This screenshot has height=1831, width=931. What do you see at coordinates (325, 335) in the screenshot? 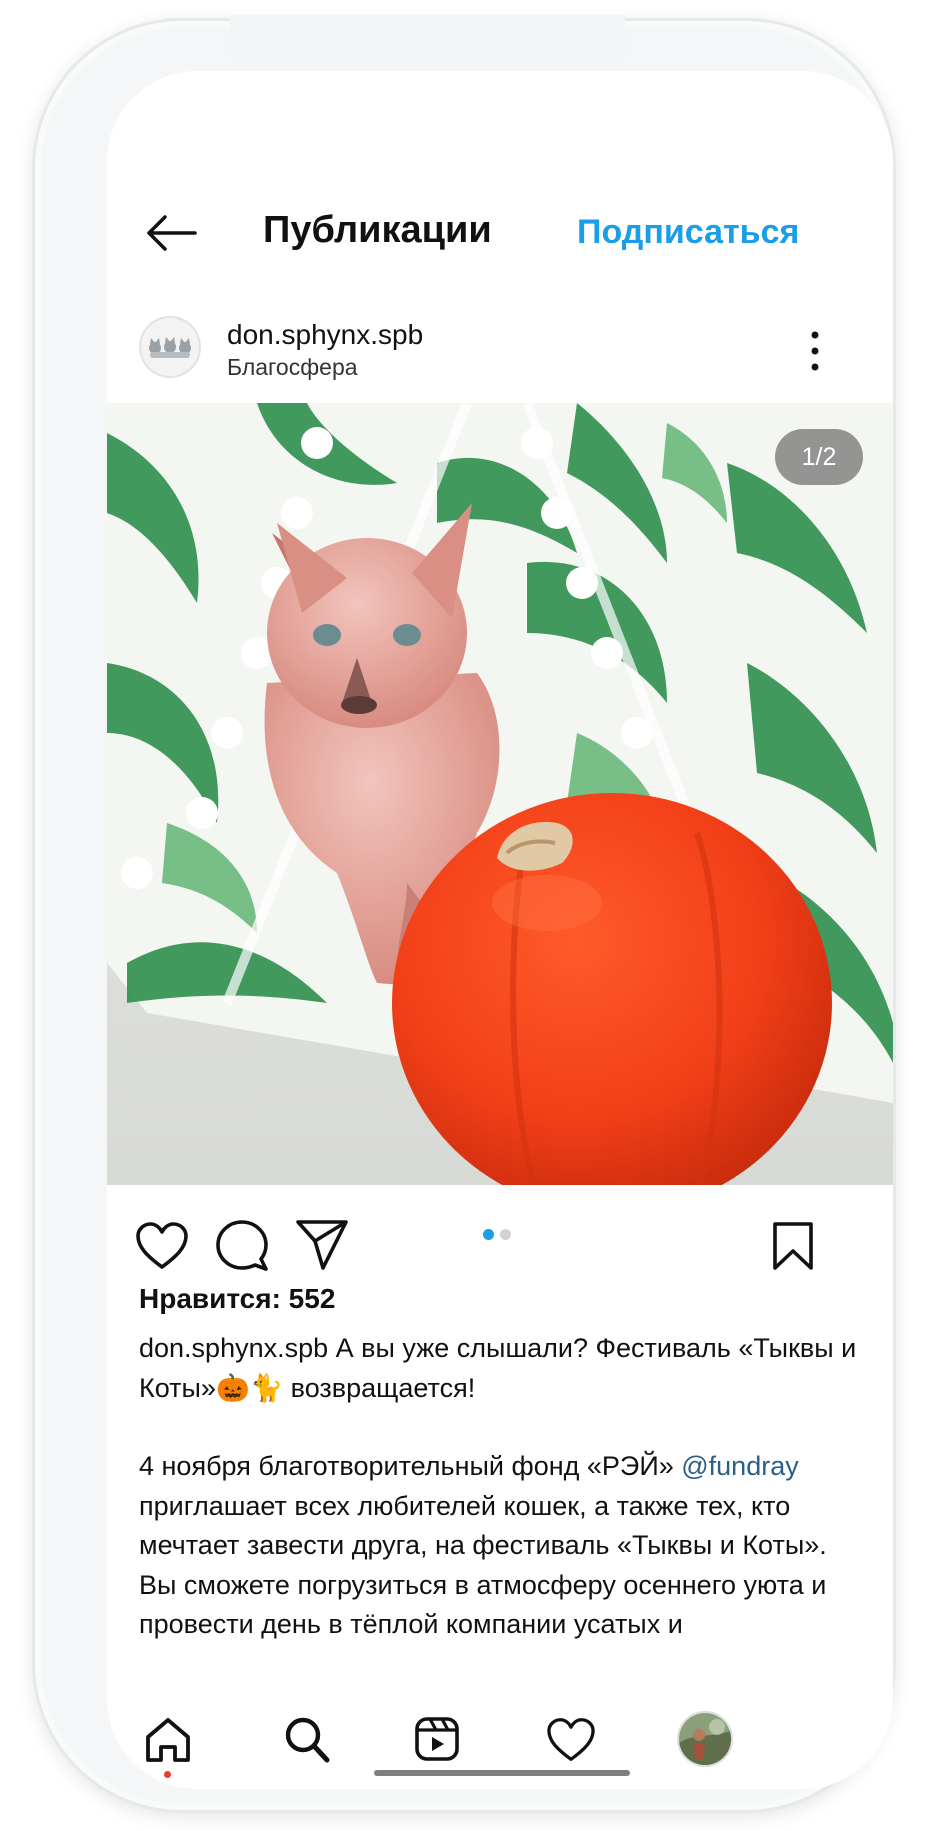
I see `post-username: don.sphynx.spb` at bounding box center [325, 335].